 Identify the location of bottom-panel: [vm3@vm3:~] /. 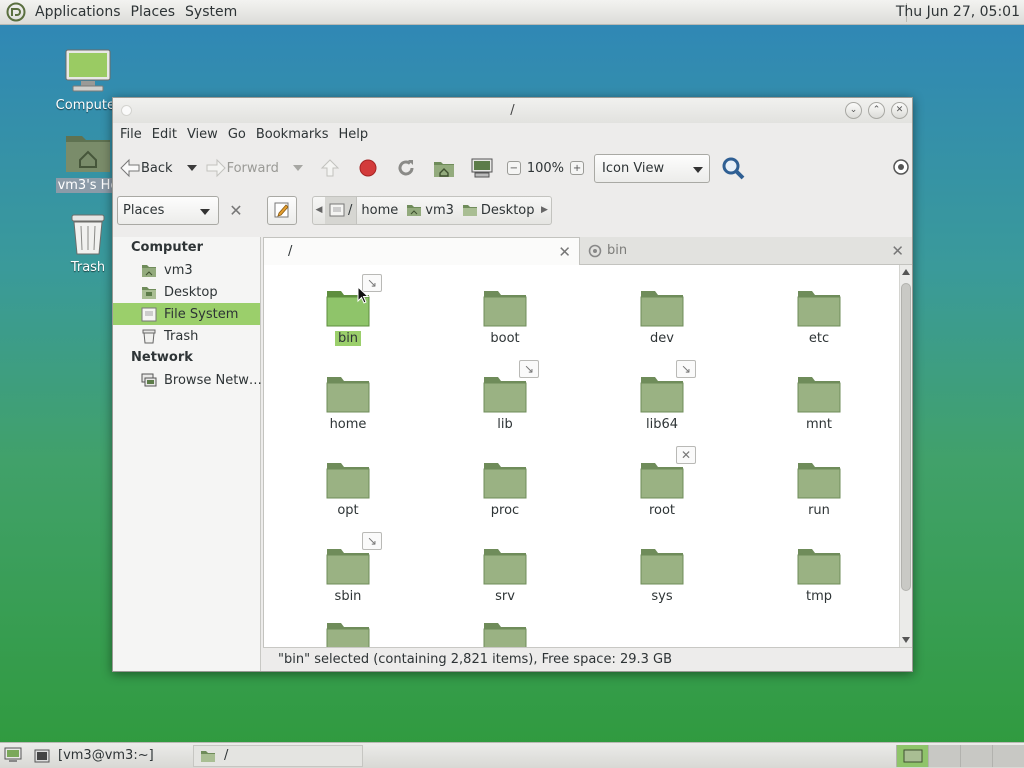
(512, 755).